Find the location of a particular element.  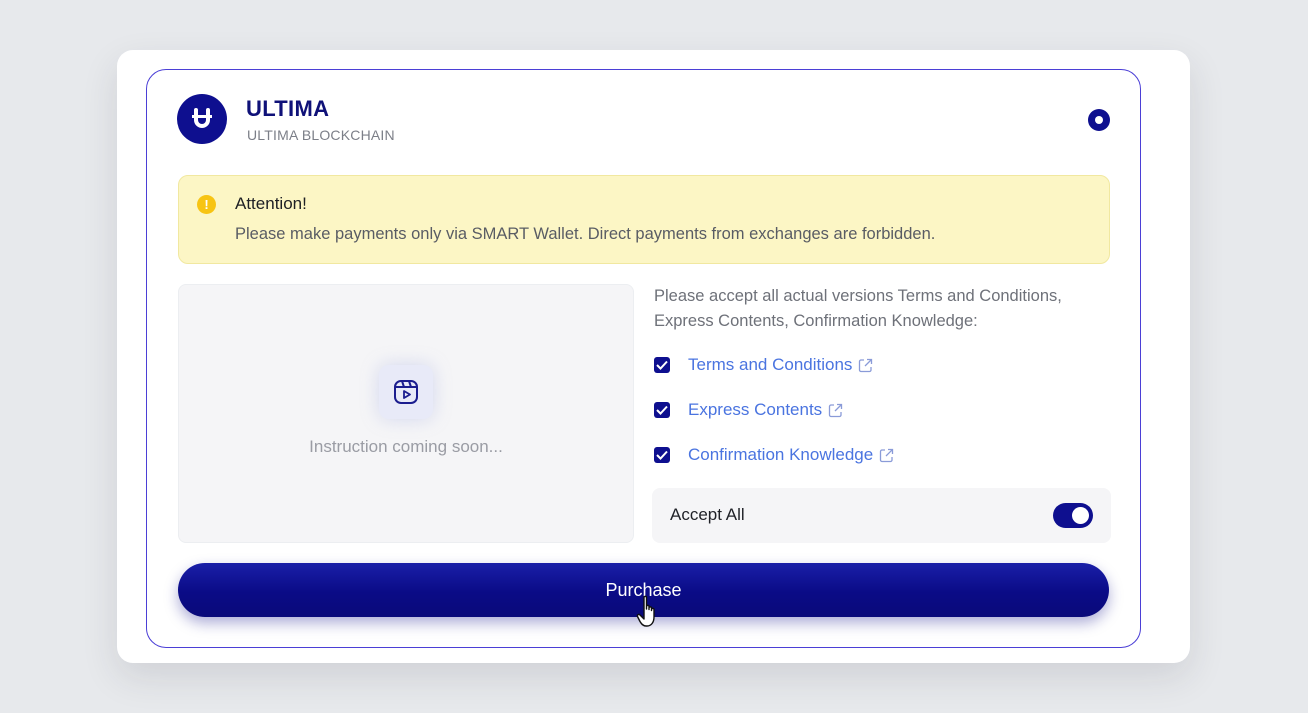

express-contents-link: Express Contents is located at coordinates (755, 410).